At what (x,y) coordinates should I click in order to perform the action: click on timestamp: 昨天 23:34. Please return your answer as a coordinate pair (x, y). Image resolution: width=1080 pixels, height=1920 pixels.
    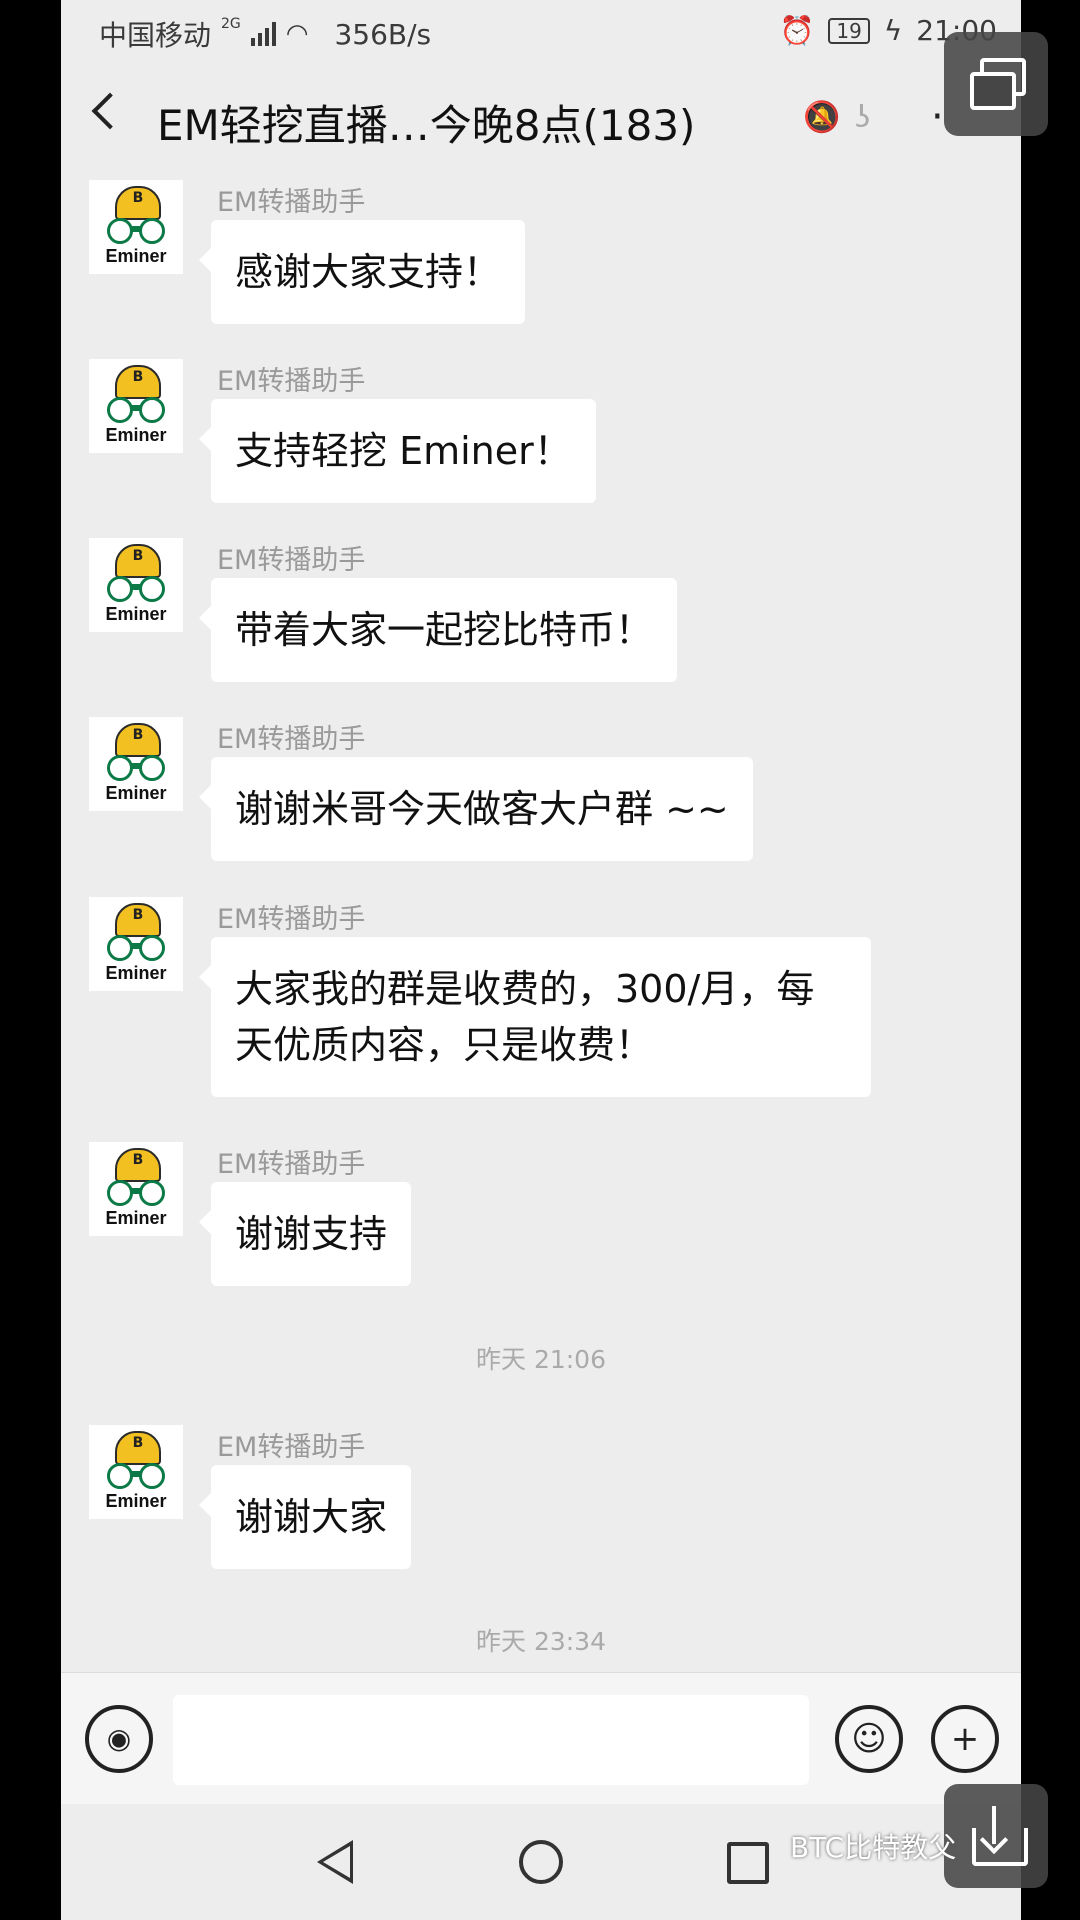
    Looking at the image, I should click on (541, 1641).